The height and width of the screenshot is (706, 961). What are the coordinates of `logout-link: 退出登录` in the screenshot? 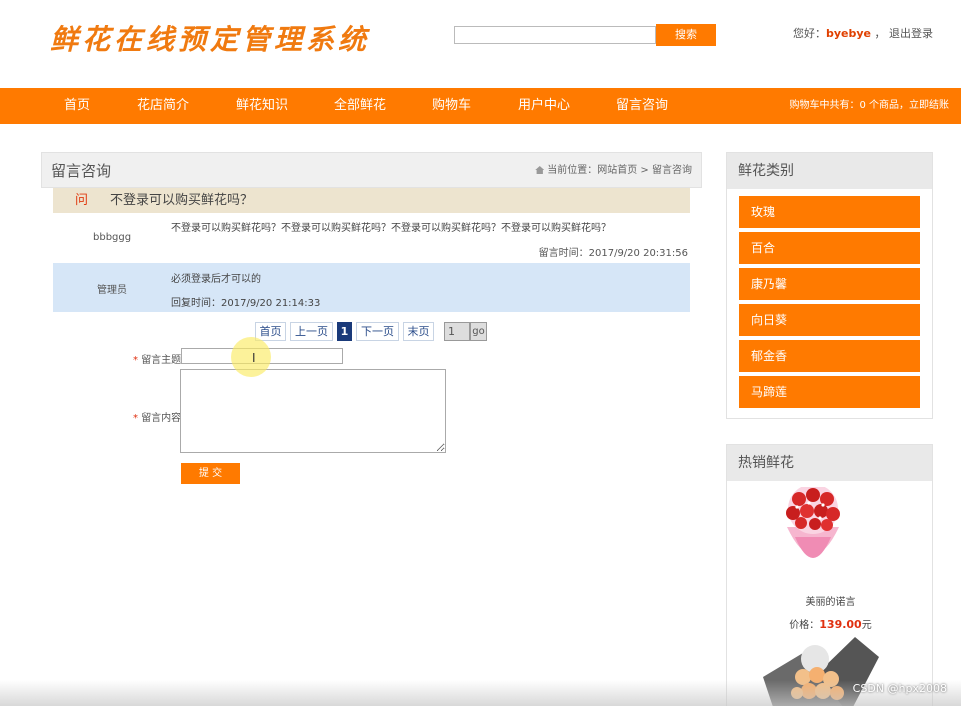 It's located at (911, 33).